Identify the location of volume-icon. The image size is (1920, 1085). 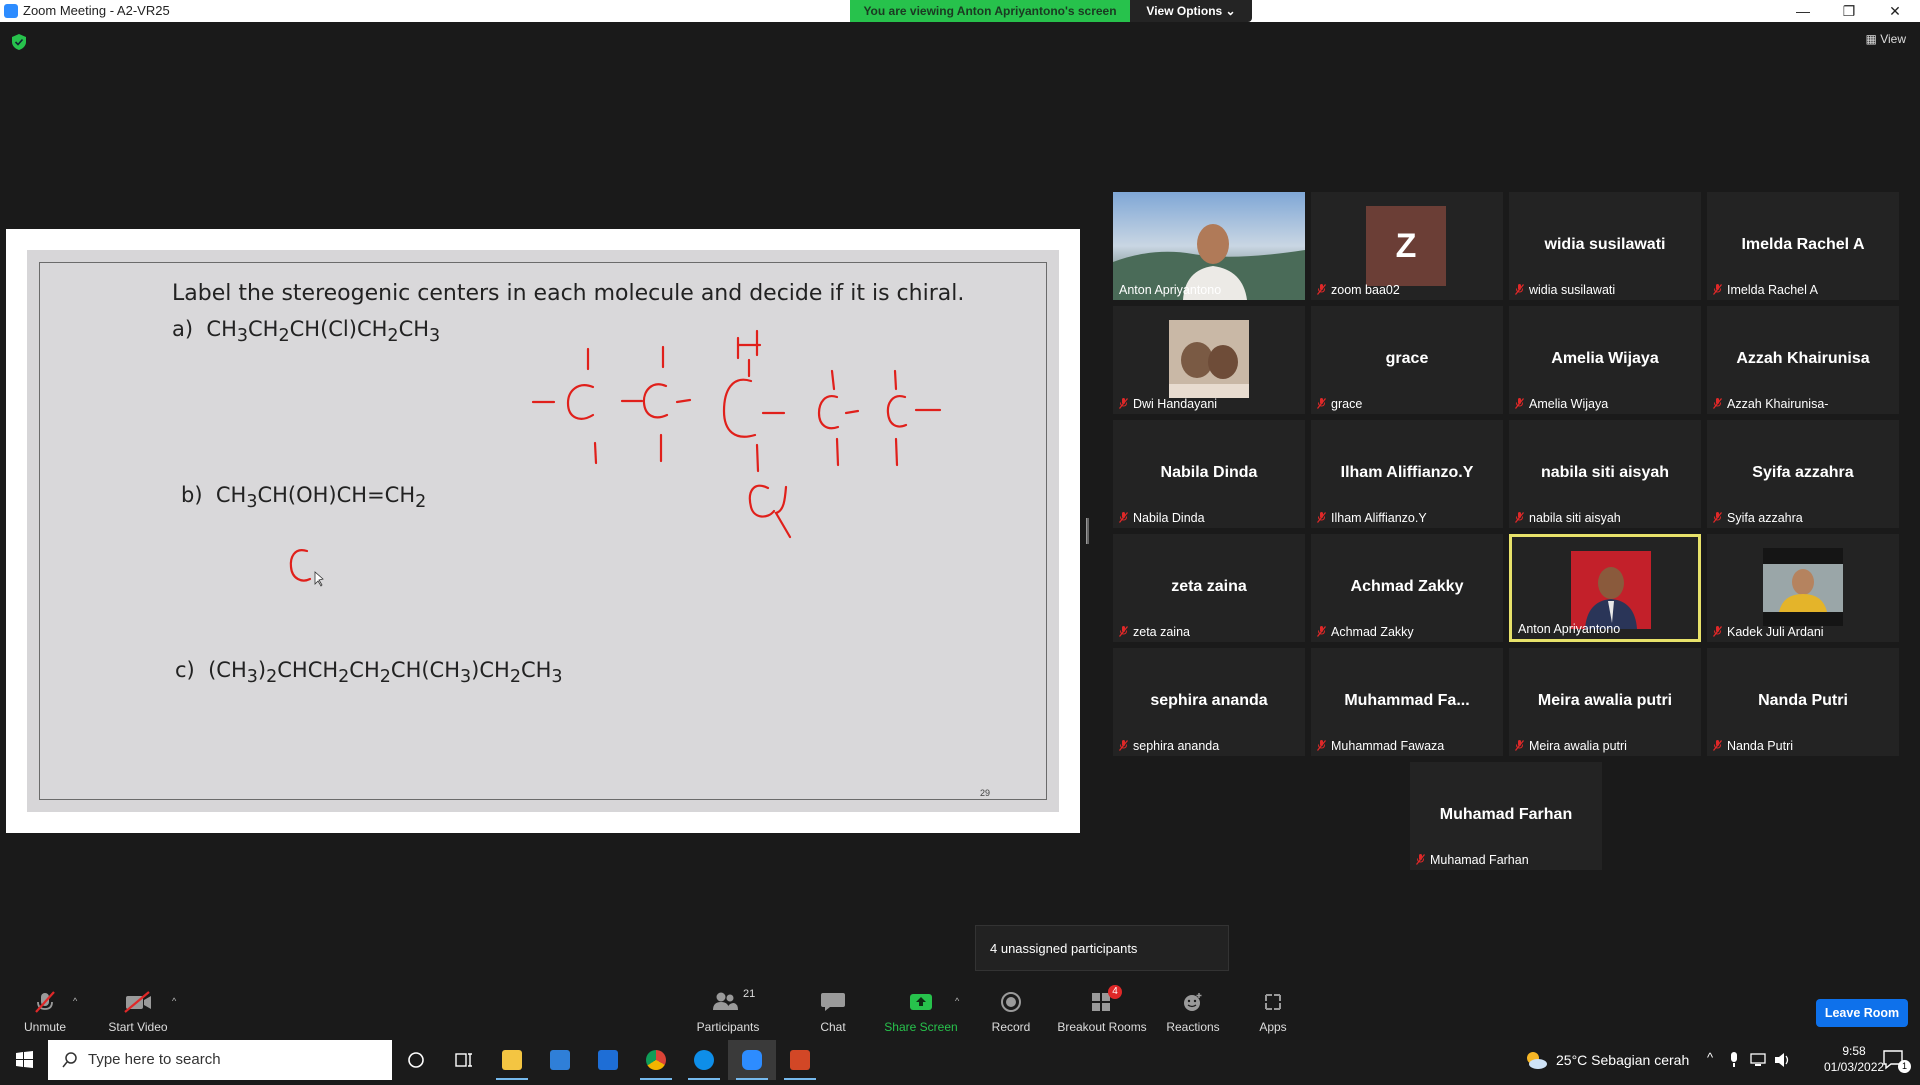
(1783, 1060).